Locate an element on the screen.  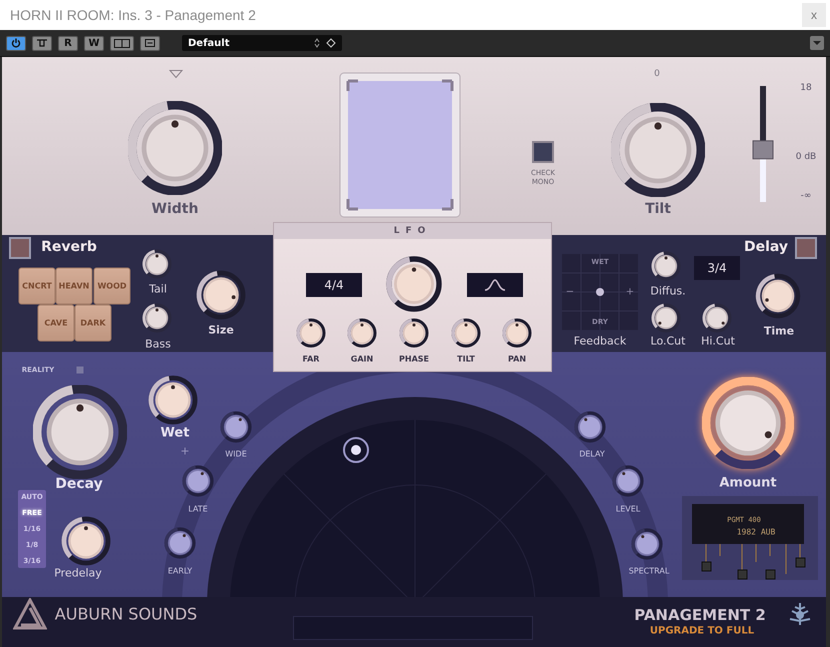
knob-label: Feedback is located at coordinates (600, 341).